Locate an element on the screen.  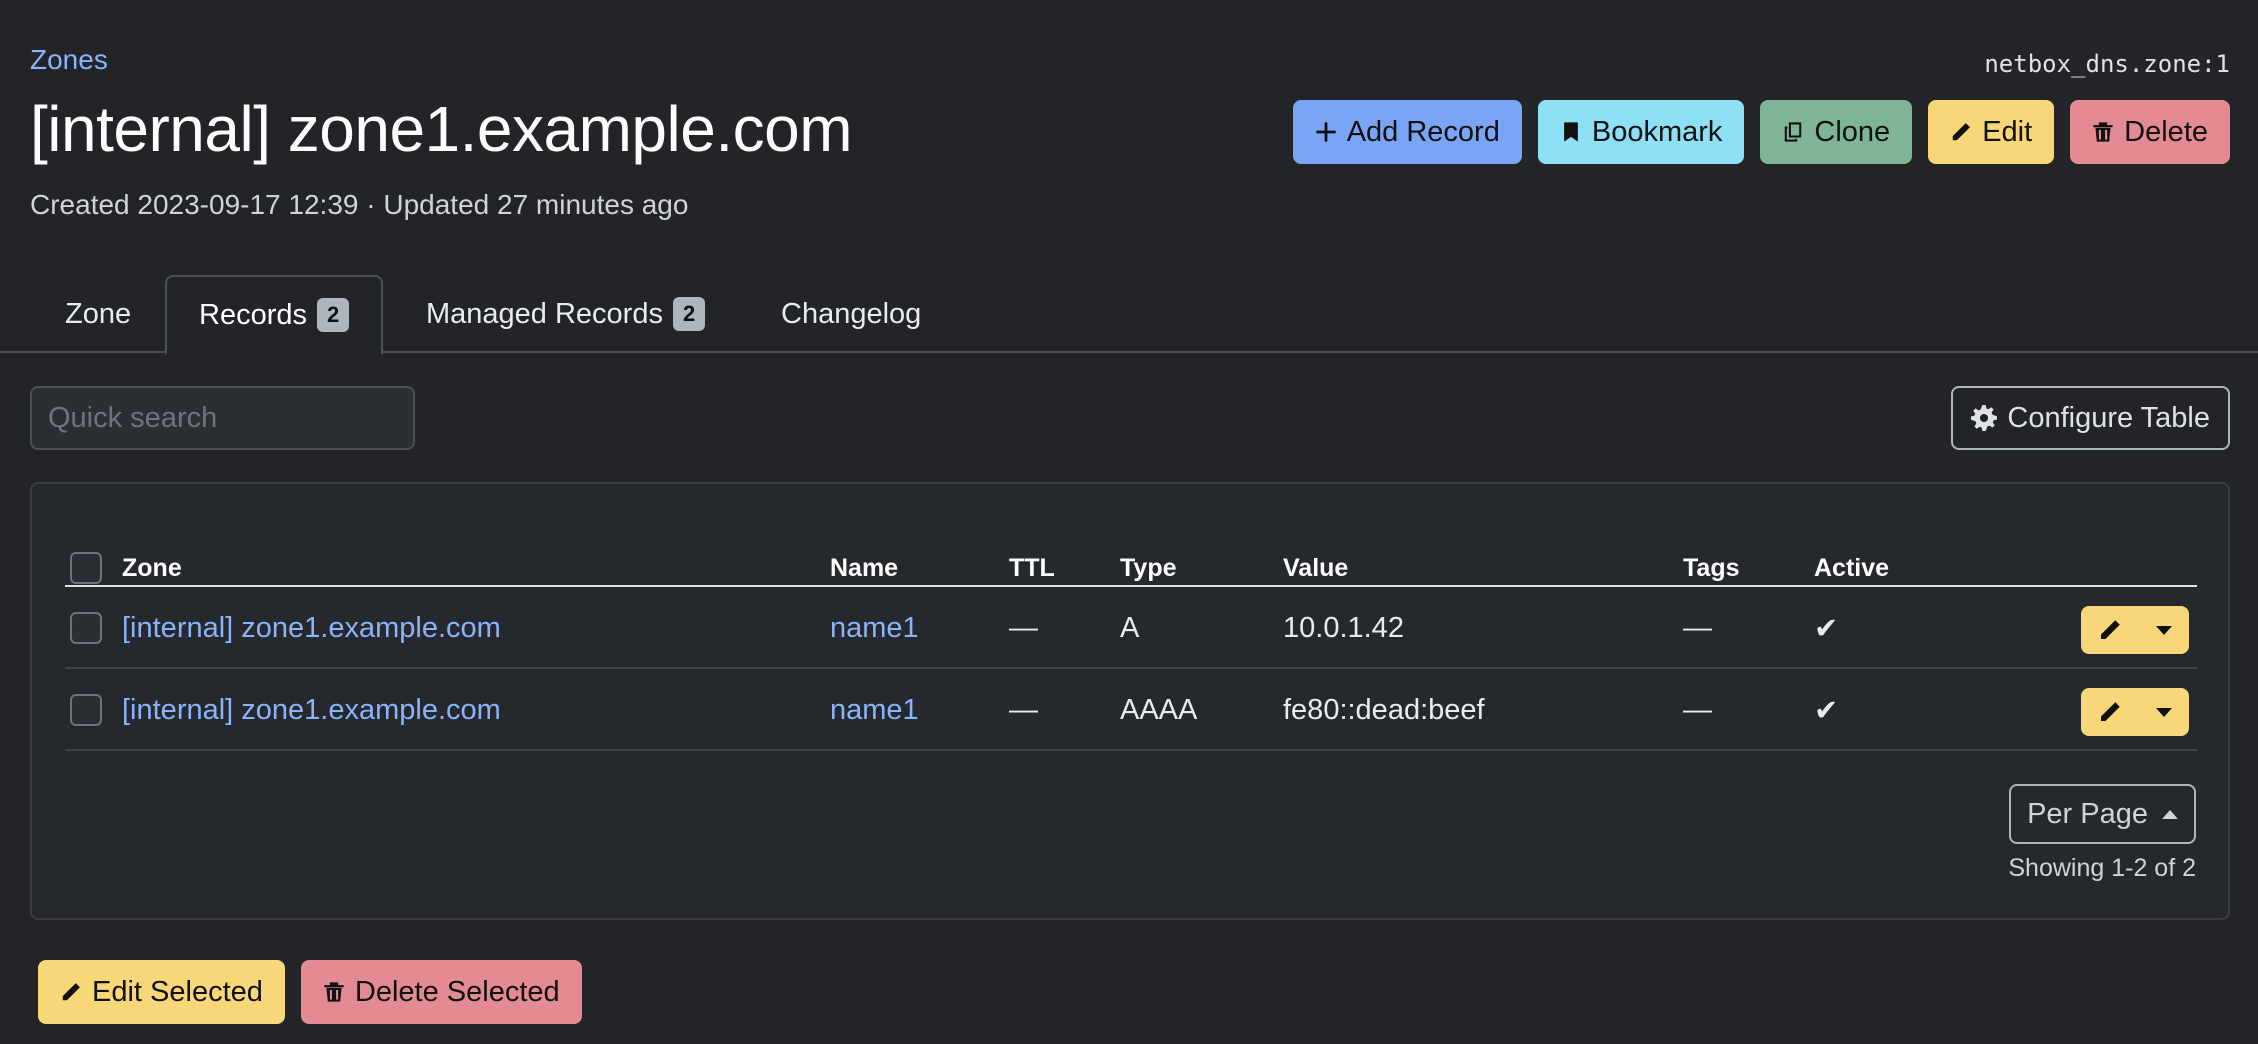
tab-label: Managed Records is located at coordinates (544, 313).